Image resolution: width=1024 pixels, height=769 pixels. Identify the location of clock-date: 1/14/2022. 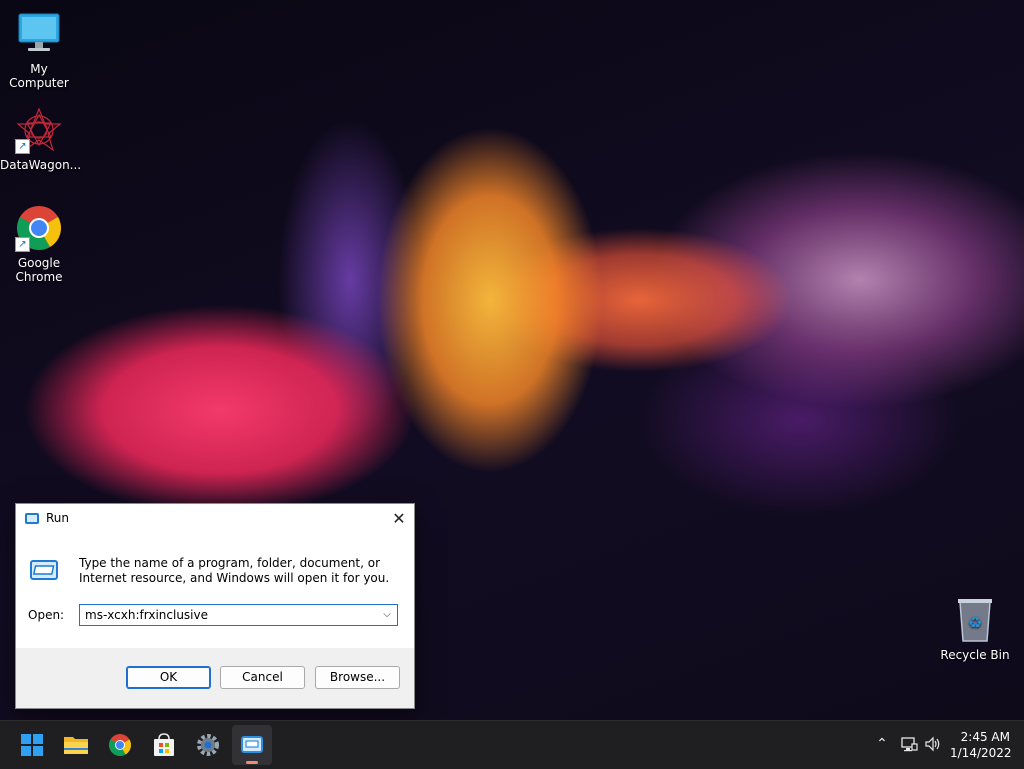
(981, 753).